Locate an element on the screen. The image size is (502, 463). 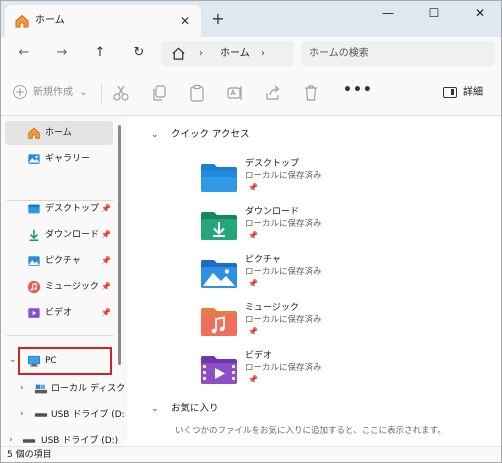
sidebar-divider is located at coordinates (60, 335).